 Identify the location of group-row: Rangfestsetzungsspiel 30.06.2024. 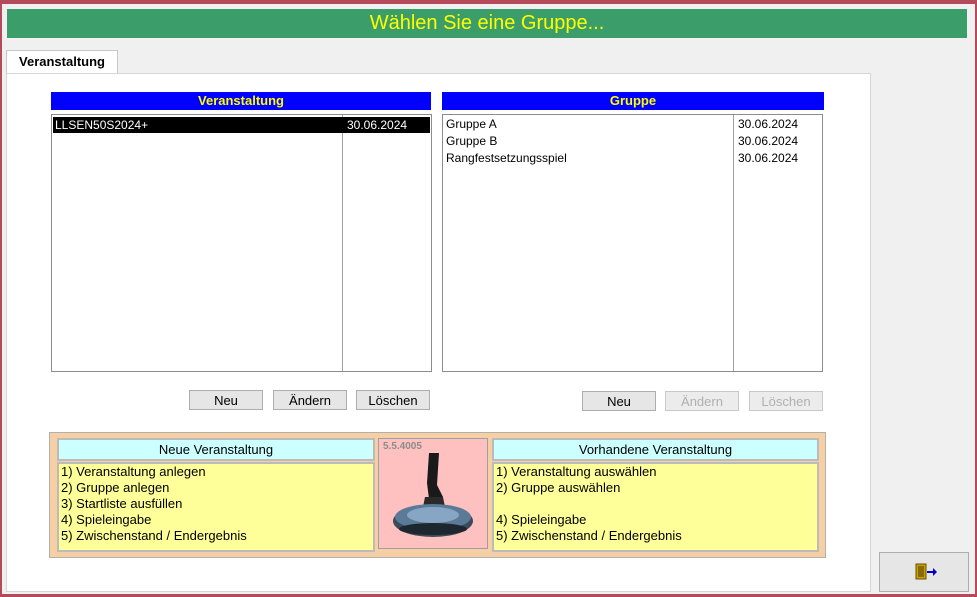
(632, 158).